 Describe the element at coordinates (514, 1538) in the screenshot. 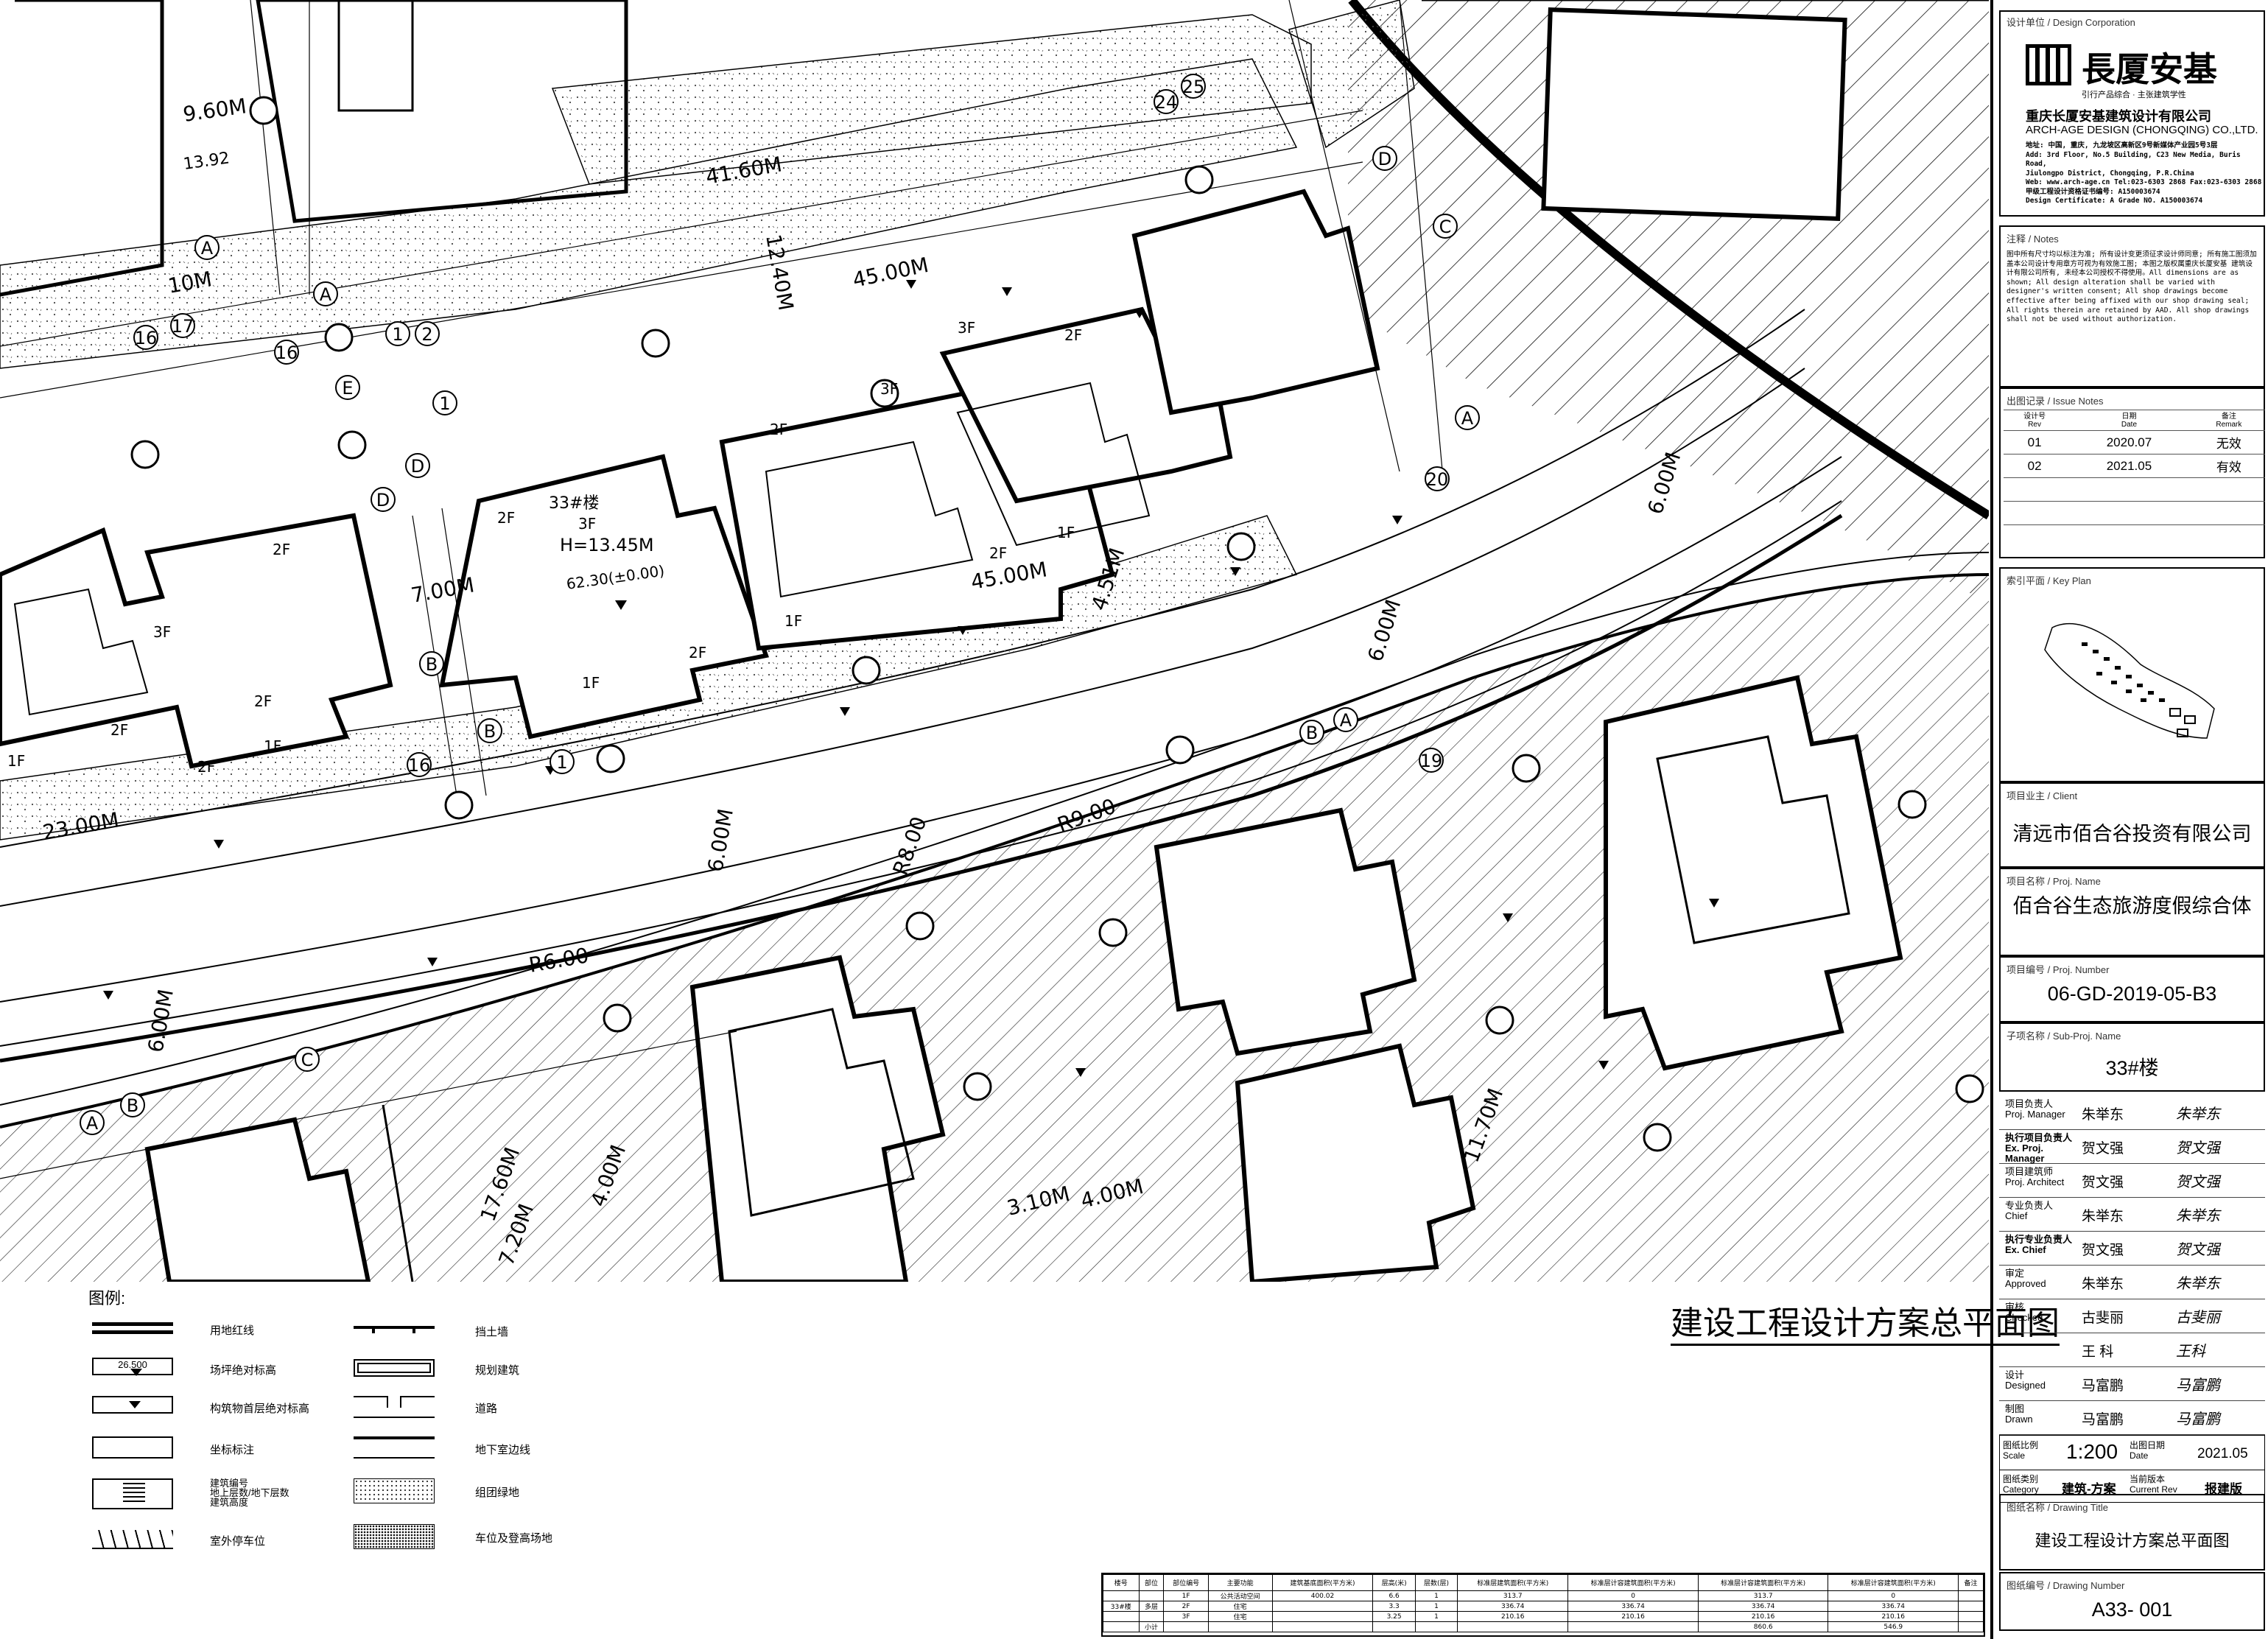

I see `legend-label-fire-lane: 车位及登高场地` at that location.